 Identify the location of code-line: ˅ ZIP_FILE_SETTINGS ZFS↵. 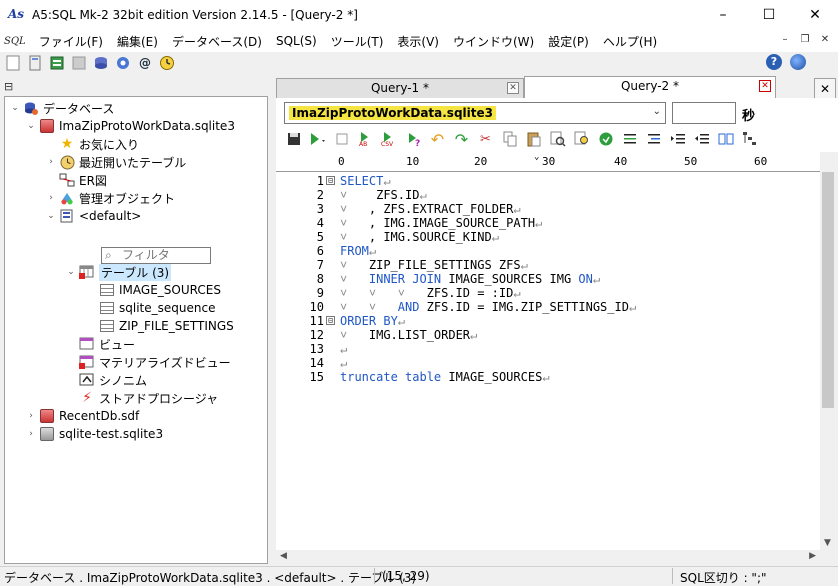
(434, 265).